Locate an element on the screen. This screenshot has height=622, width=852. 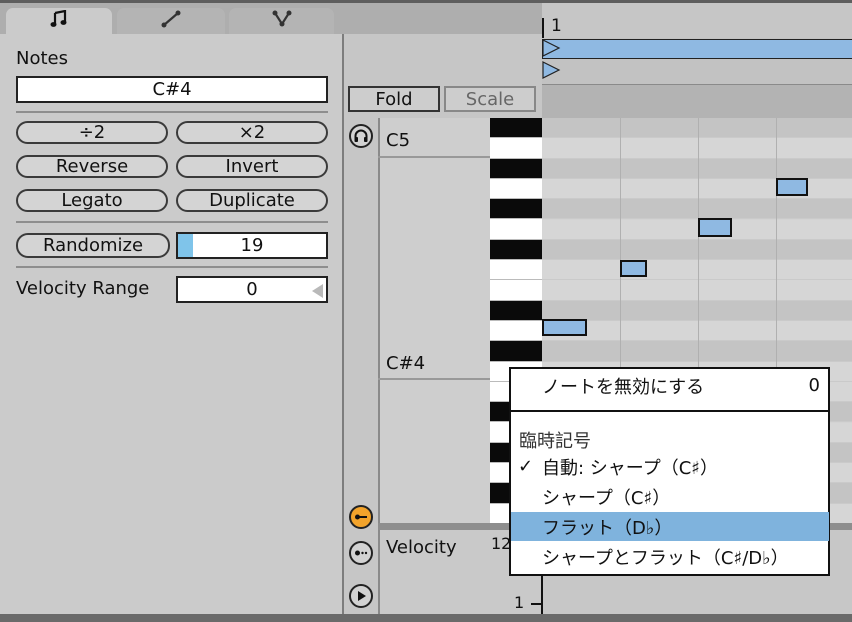
check-icon: ✓ is located at coordinates (526, 466).